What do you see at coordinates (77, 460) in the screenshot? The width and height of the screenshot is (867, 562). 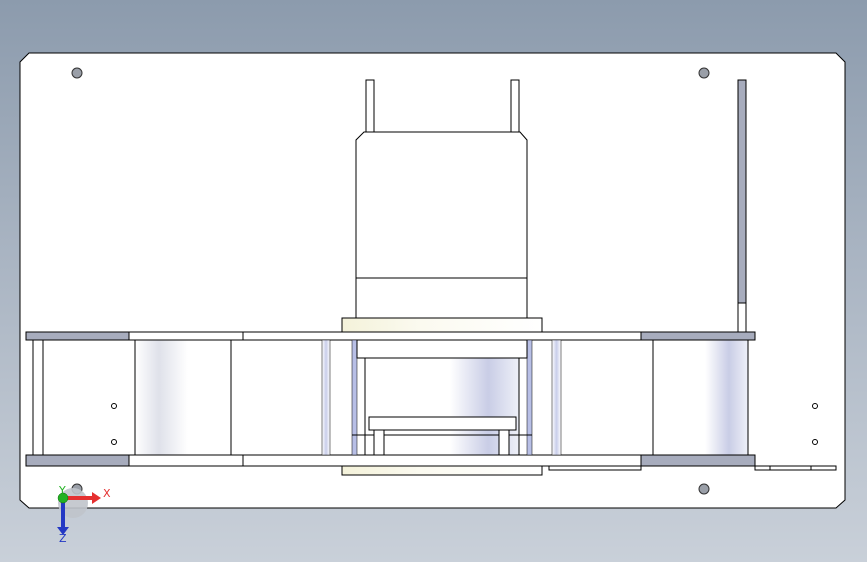 I see `bottom-rail-left-cap` at bounding box center [77, 460].